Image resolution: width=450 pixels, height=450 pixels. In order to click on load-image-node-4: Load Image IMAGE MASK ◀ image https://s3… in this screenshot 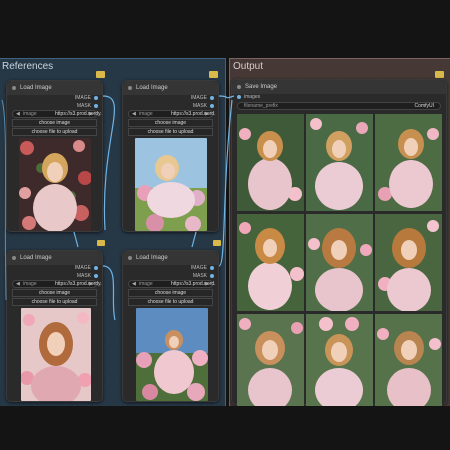, I will do `click(170, 326)`.